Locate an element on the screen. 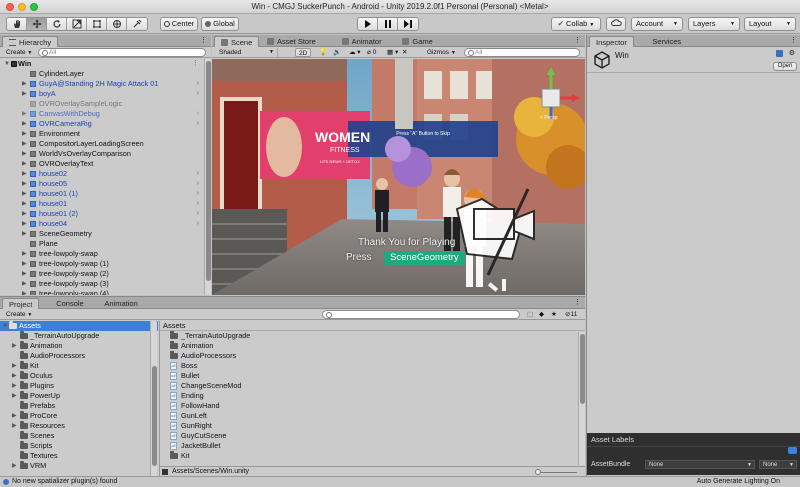  tab-hierarchy: Hierarchy is located at coordinates (30, 41).